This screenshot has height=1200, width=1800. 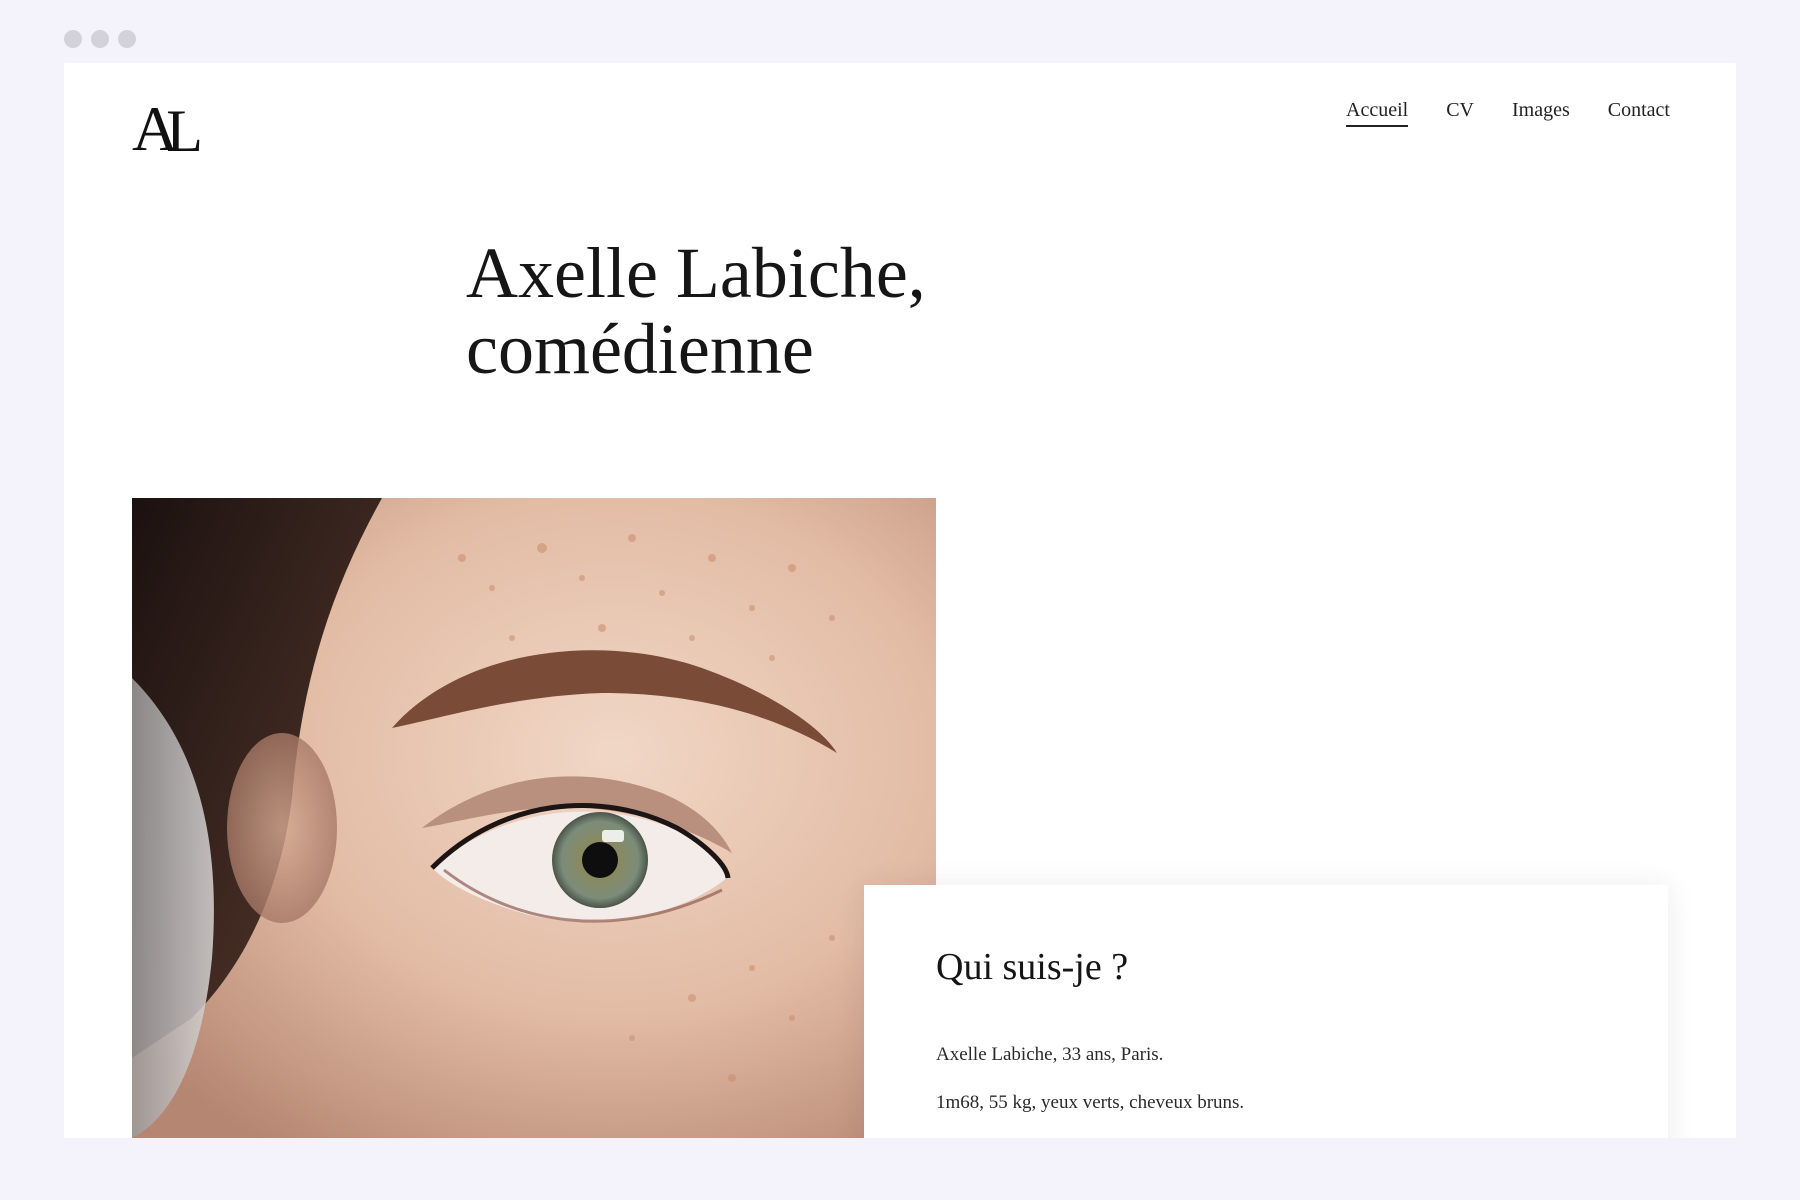 What do you see at coordinates (1460, 113) in the screenshot?
I see `nav-link-cv: CV` at bounding box center [1460, 113].